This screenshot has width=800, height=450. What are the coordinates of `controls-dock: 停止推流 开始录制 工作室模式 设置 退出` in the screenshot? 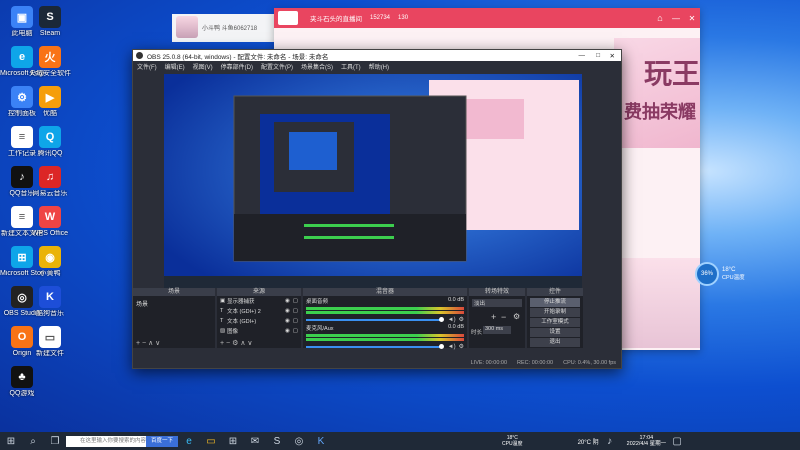 It's located at (555, 322).